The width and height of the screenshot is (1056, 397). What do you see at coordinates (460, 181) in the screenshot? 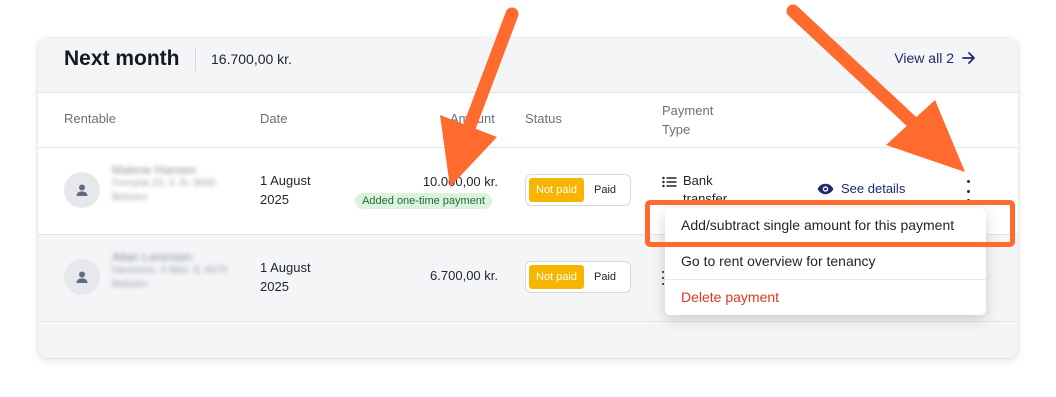
I see `payment-amount: 10.000,00 kr.` at bounding box center [460, 181].